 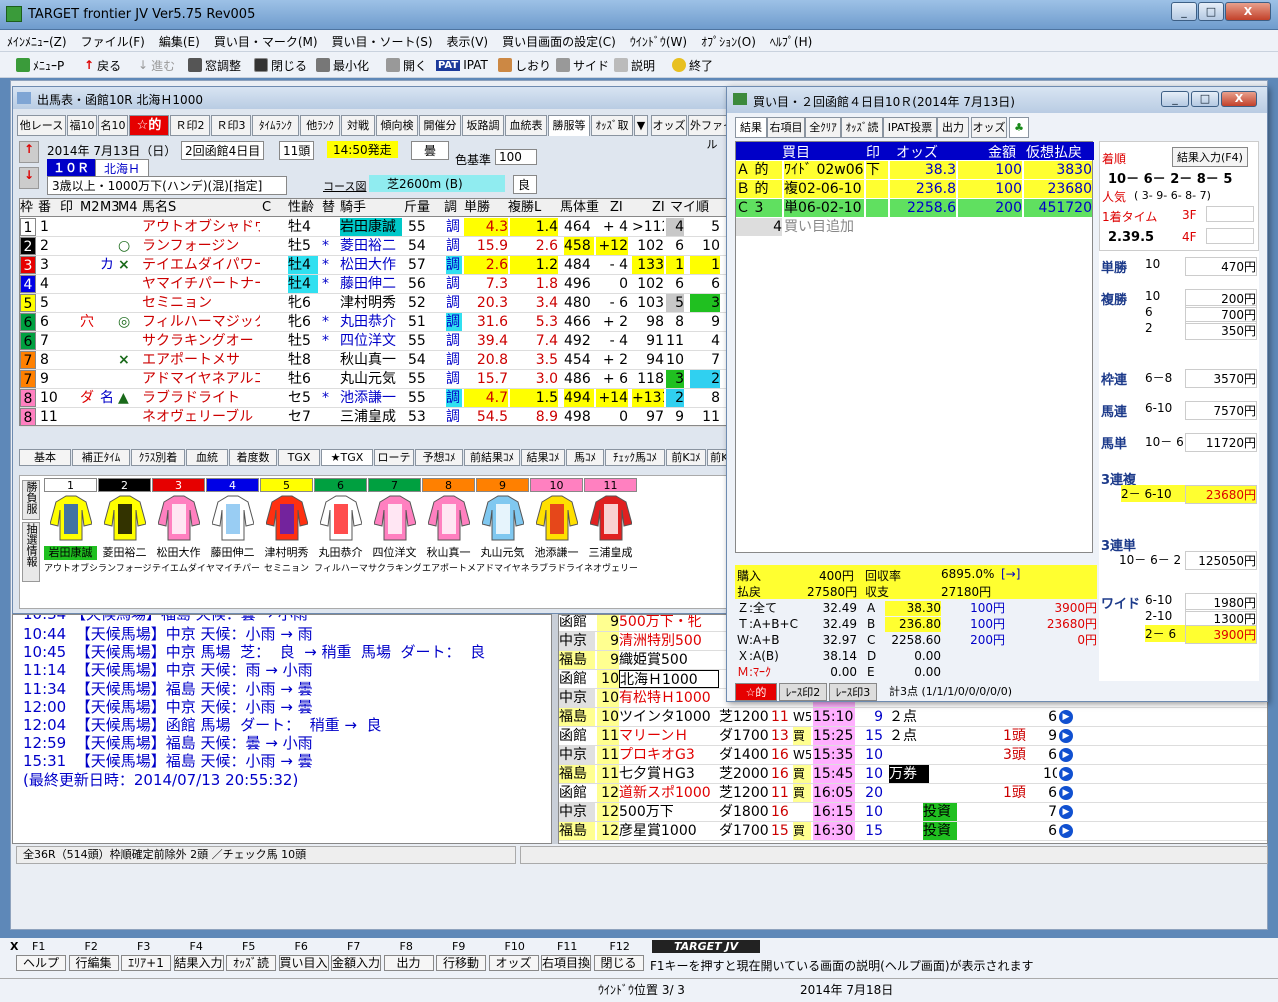 I want to click on tab-match: 対戦, so click(x=358, y=125).